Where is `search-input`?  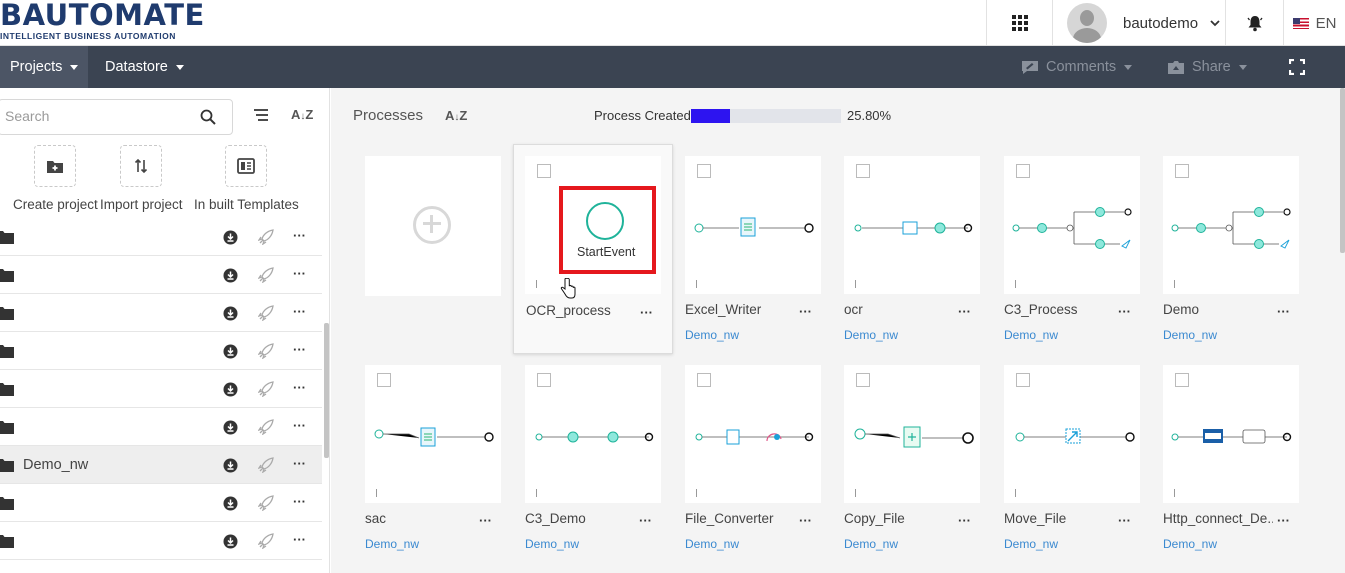 search-input is located at coordinates (95, 116).